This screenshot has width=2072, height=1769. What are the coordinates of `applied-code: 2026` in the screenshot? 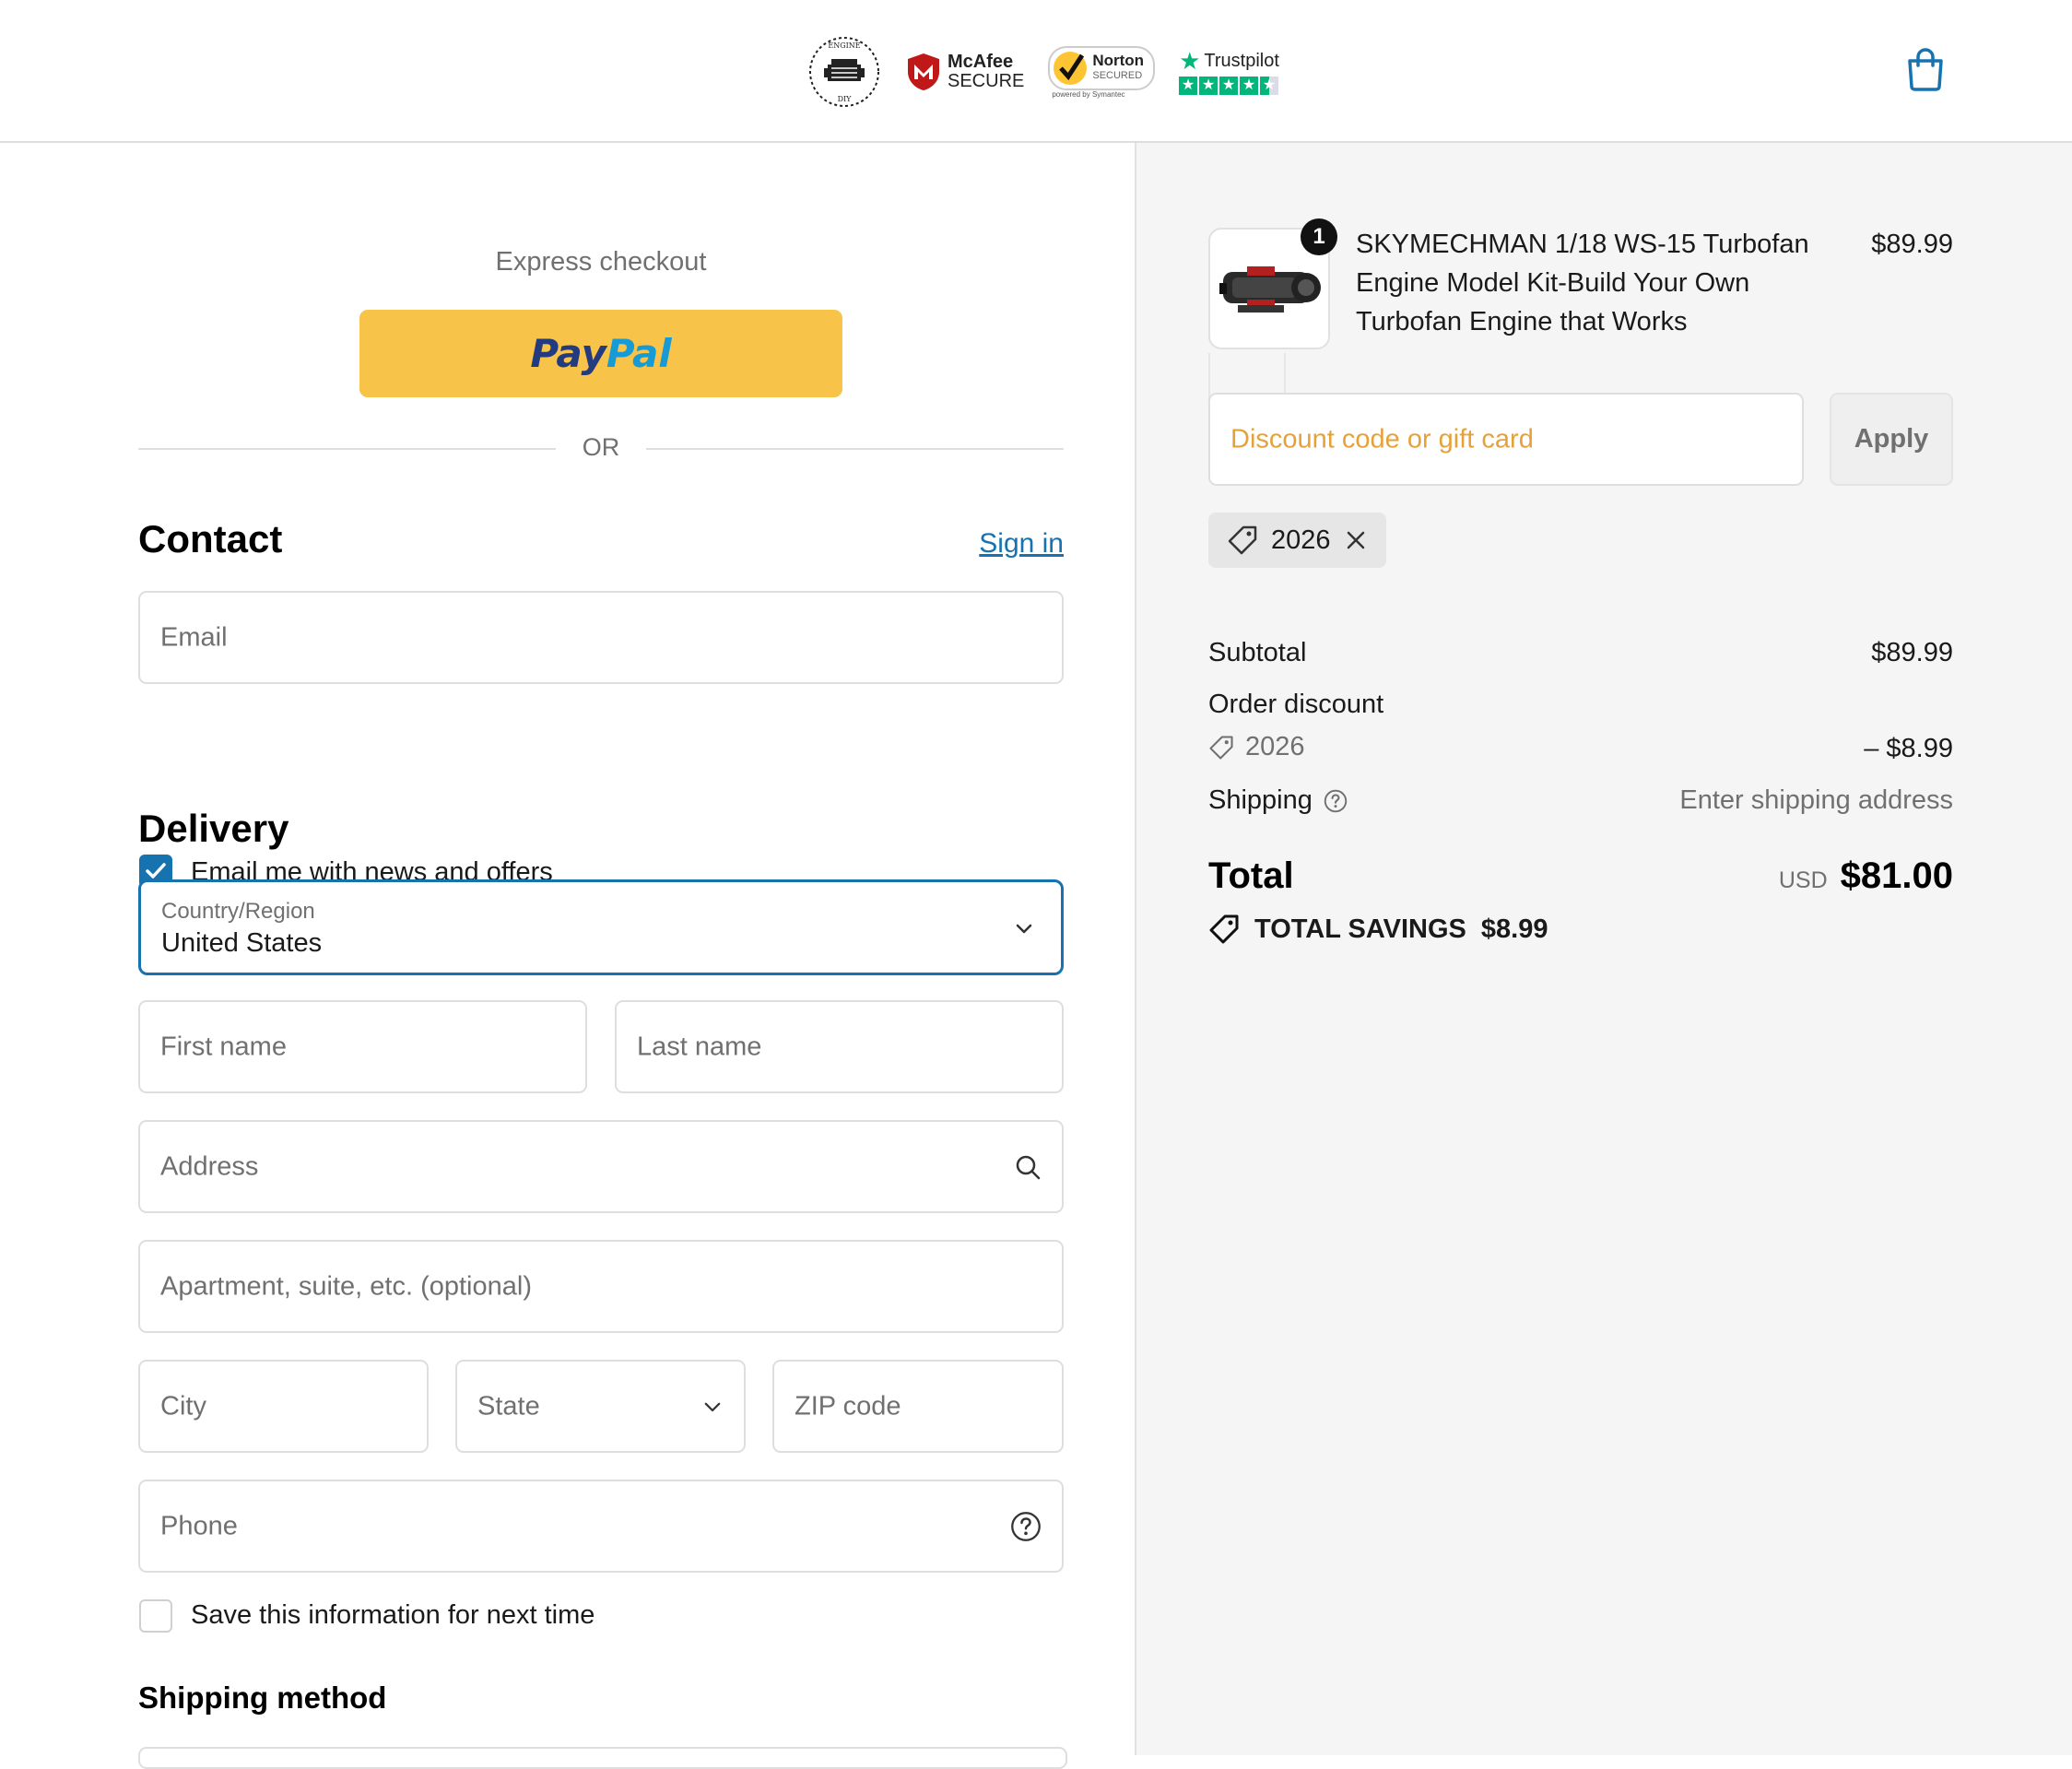 It's located at (1301, 540).